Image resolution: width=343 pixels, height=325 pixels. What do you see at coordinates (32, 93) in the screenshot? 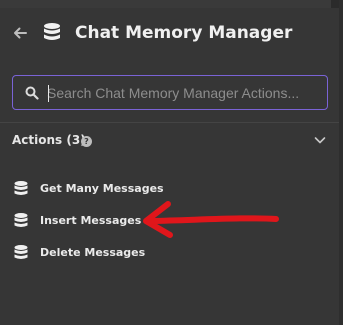
I see `search-icon` at bounding box center [32, 93].